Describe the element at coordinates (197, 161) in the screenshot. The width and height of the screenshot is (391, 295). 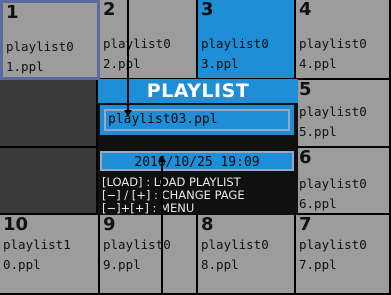
I see `datetime-field: 2016/10/25 19:09` at that location.